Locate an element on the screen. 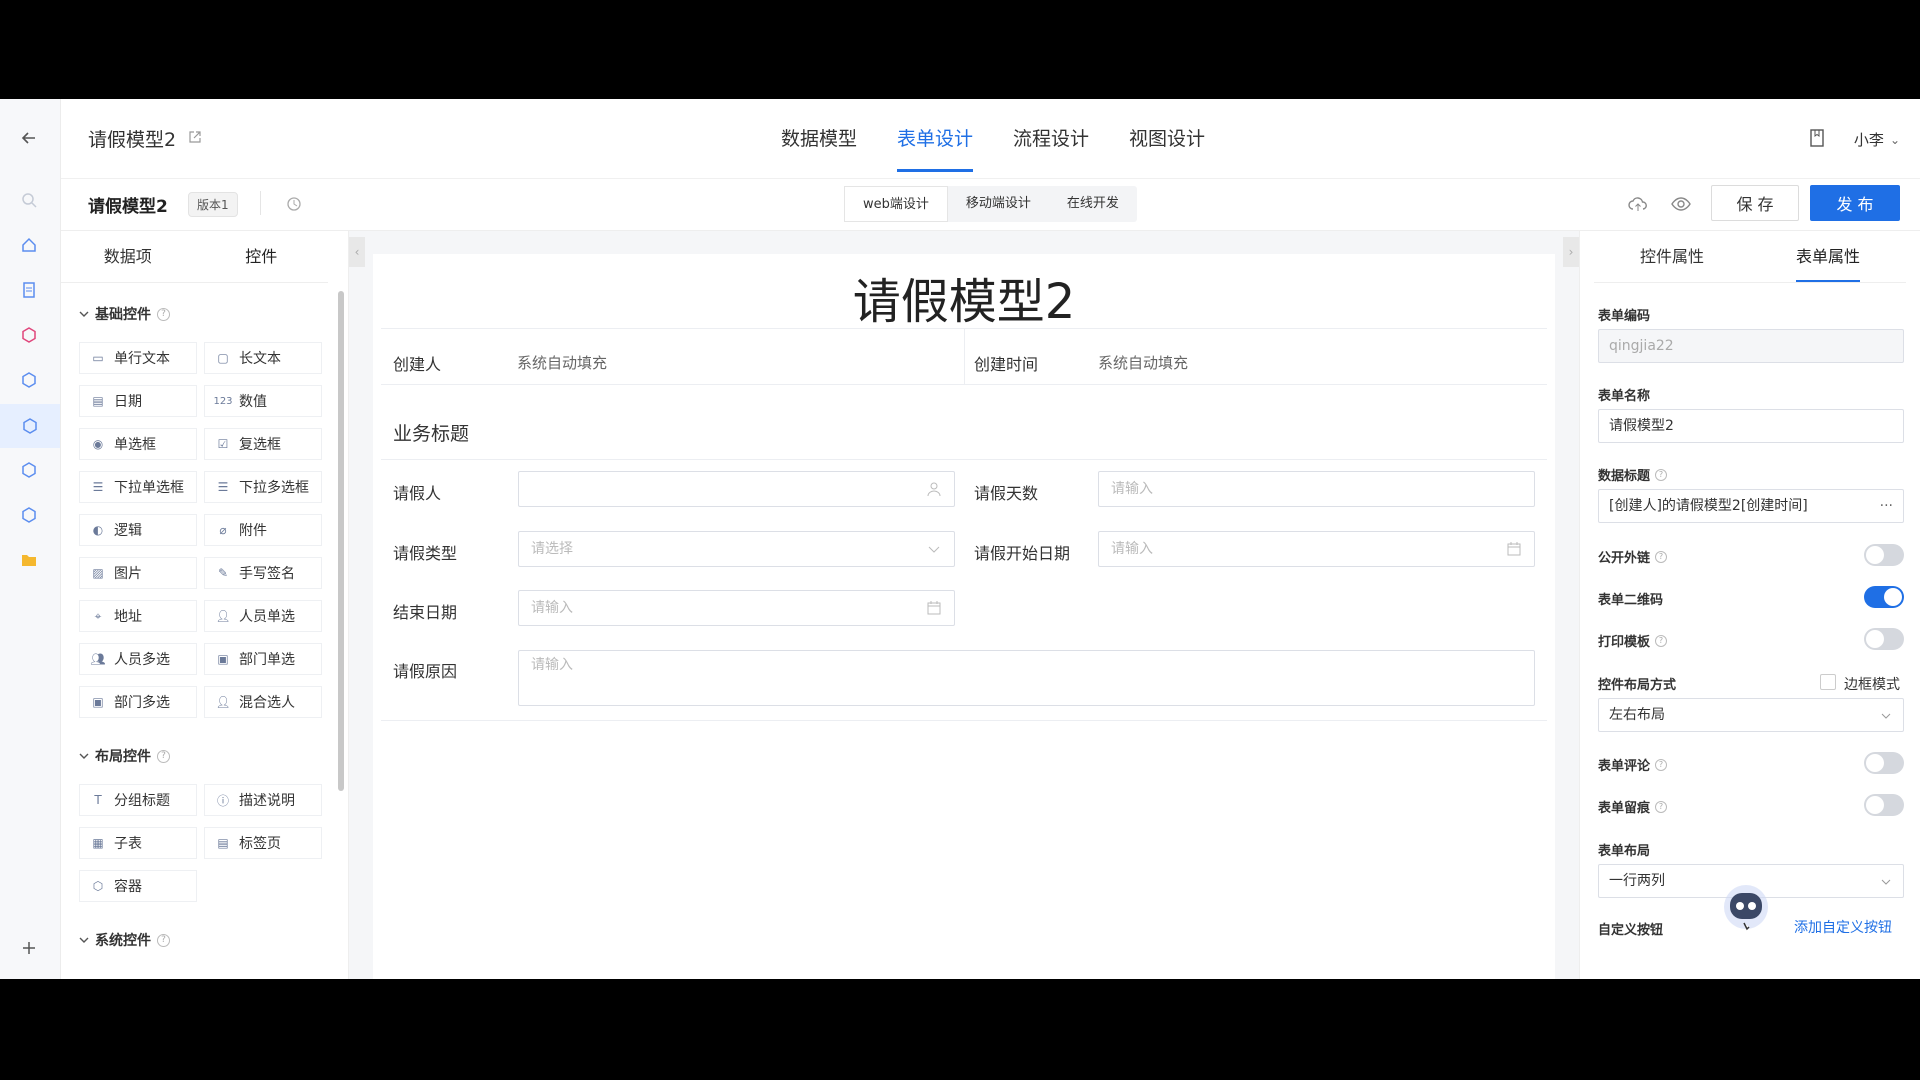  ctl-checkbox: ☑ 复选框 is located at coordinates (263, 444).